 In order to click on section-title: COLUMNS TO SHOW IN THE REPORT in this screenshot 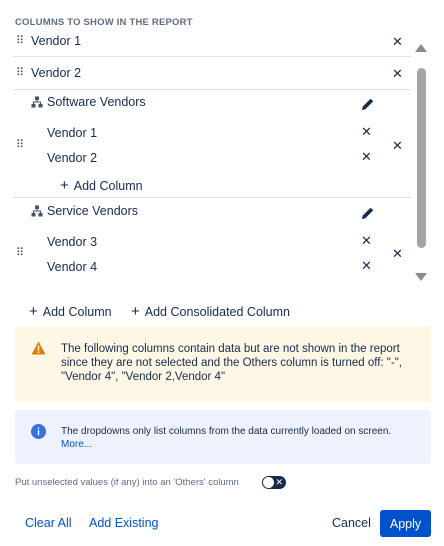, I will do `click(104, 22)`.